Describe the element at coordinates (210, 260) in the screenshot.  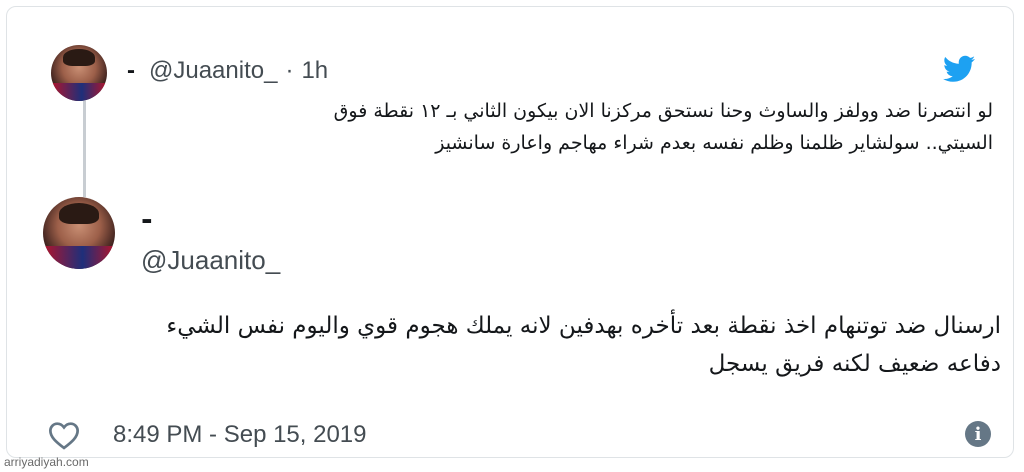
I see `author-handle: @Juaanito_` at that location.